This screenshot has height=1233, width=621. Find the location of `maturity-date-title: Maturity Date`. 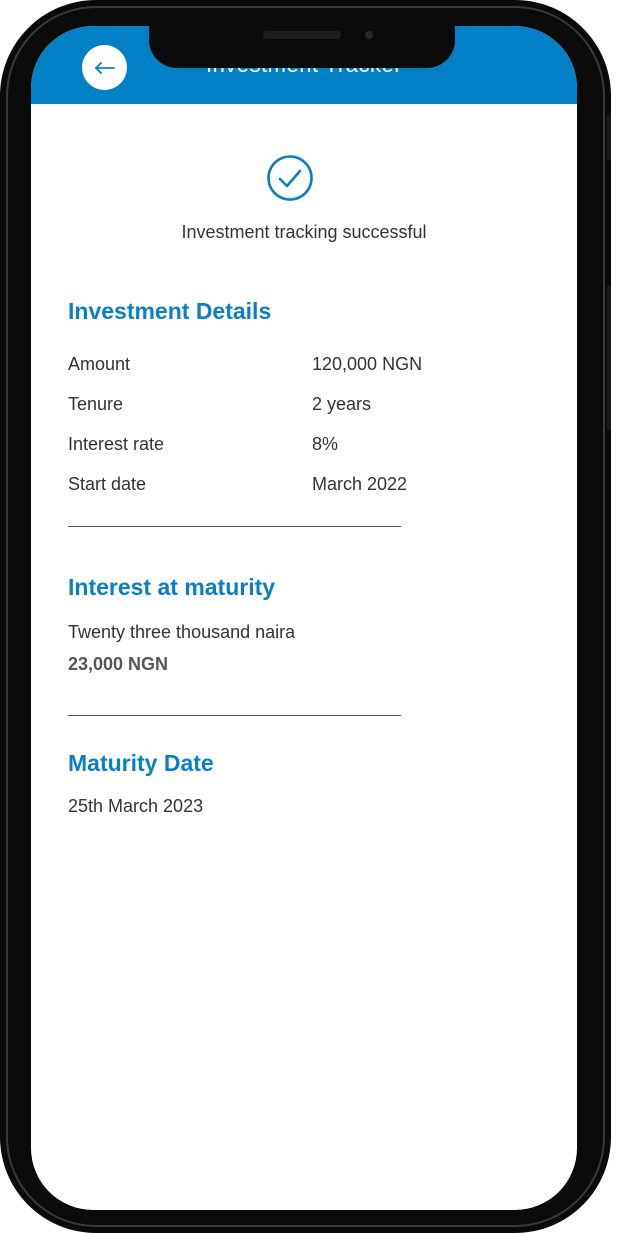

maturity-date-title: Maturity Date is located at coordinates (141, 763).